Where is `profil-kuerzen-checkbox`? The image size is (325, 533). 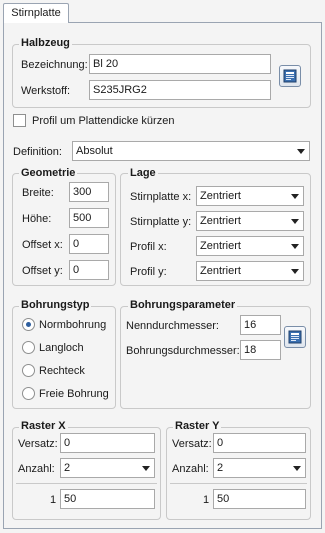 profil-kuerzen-checkbox is located at coordinates (19, 120).